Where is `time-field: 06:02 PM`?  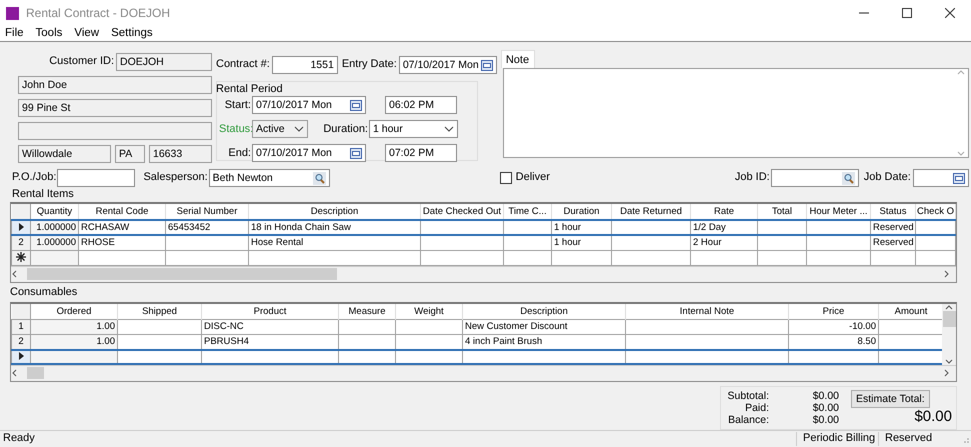 time-field: 06:02 PM is located at coordinates (421, 105).